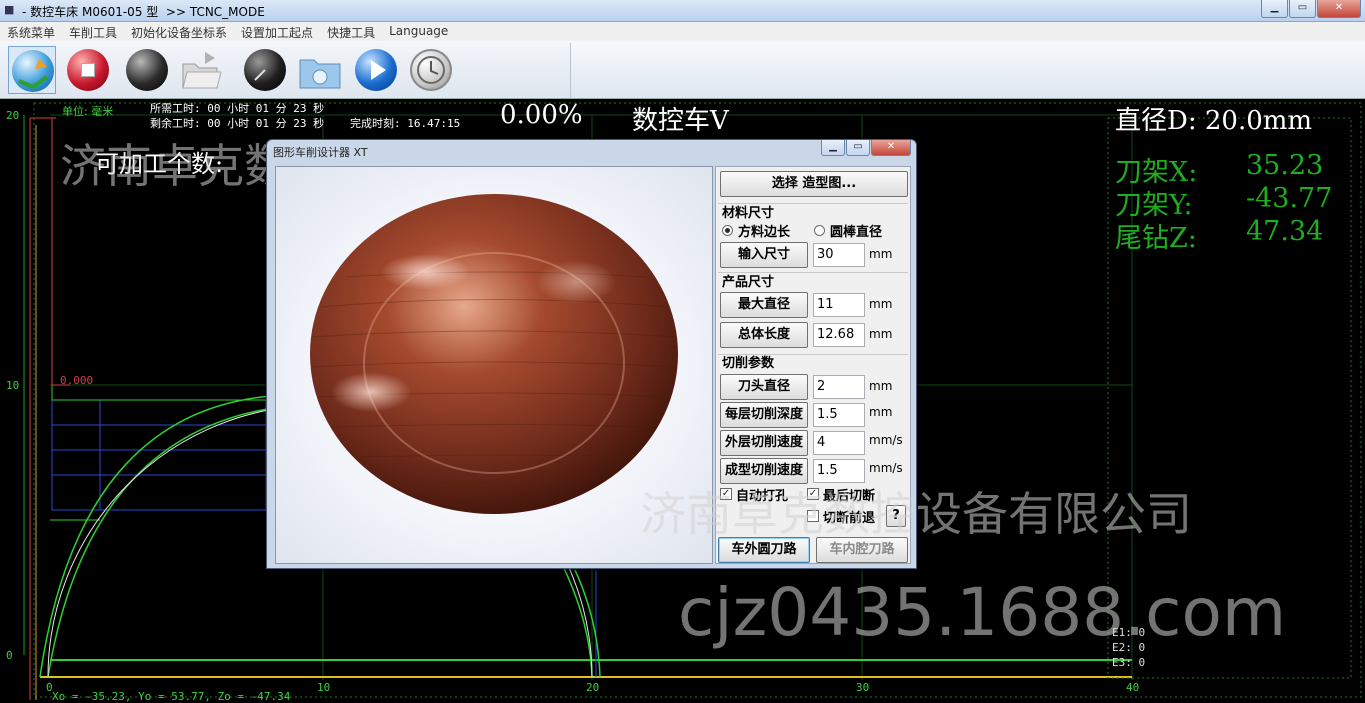  I want to click on open-folder-icon, so click(201, 70).